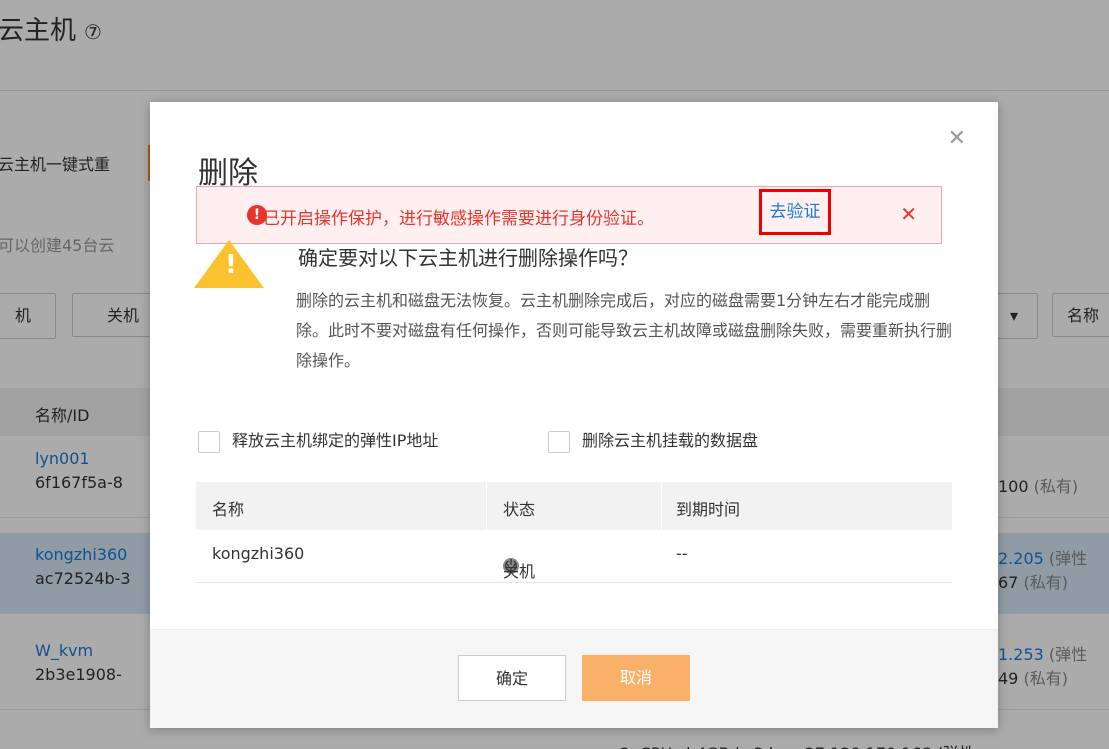 This screenshot has width=1109, height=749. I want to click on expiry-time: --, so click(682, 553).